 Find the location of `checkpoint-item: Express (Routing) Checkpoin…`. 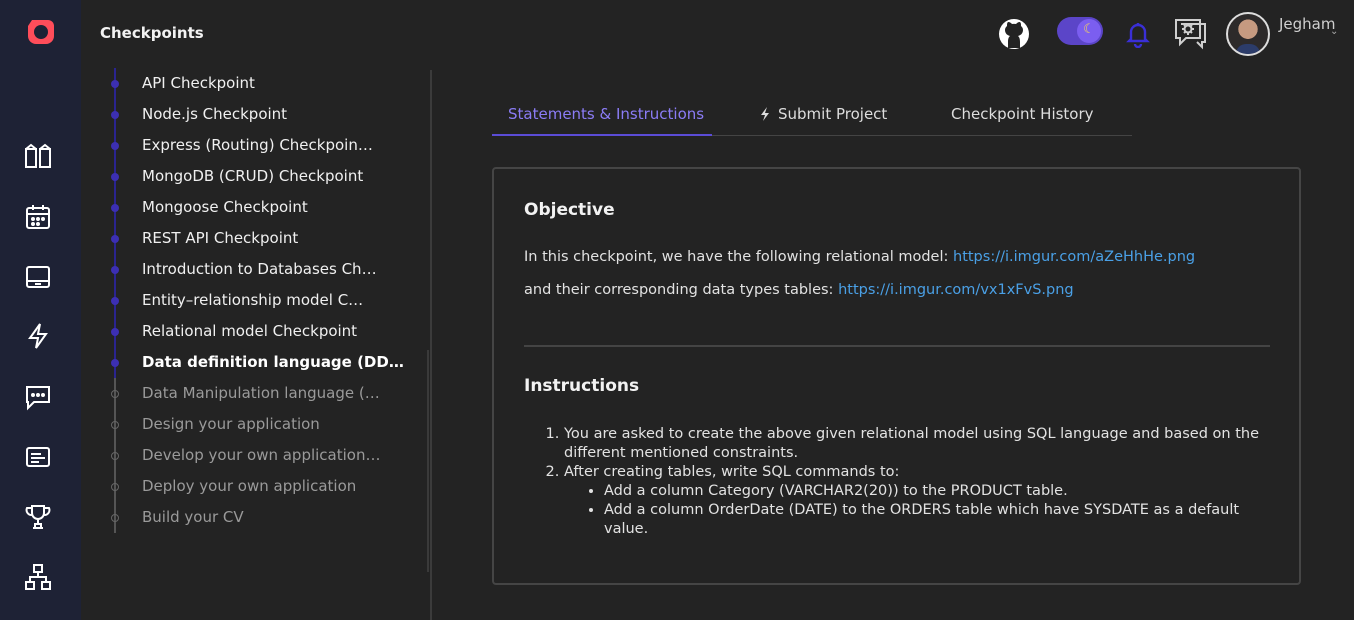

checkpoint-item: Express (Routing) Checkpoin… is located at coordinates (265, 145).